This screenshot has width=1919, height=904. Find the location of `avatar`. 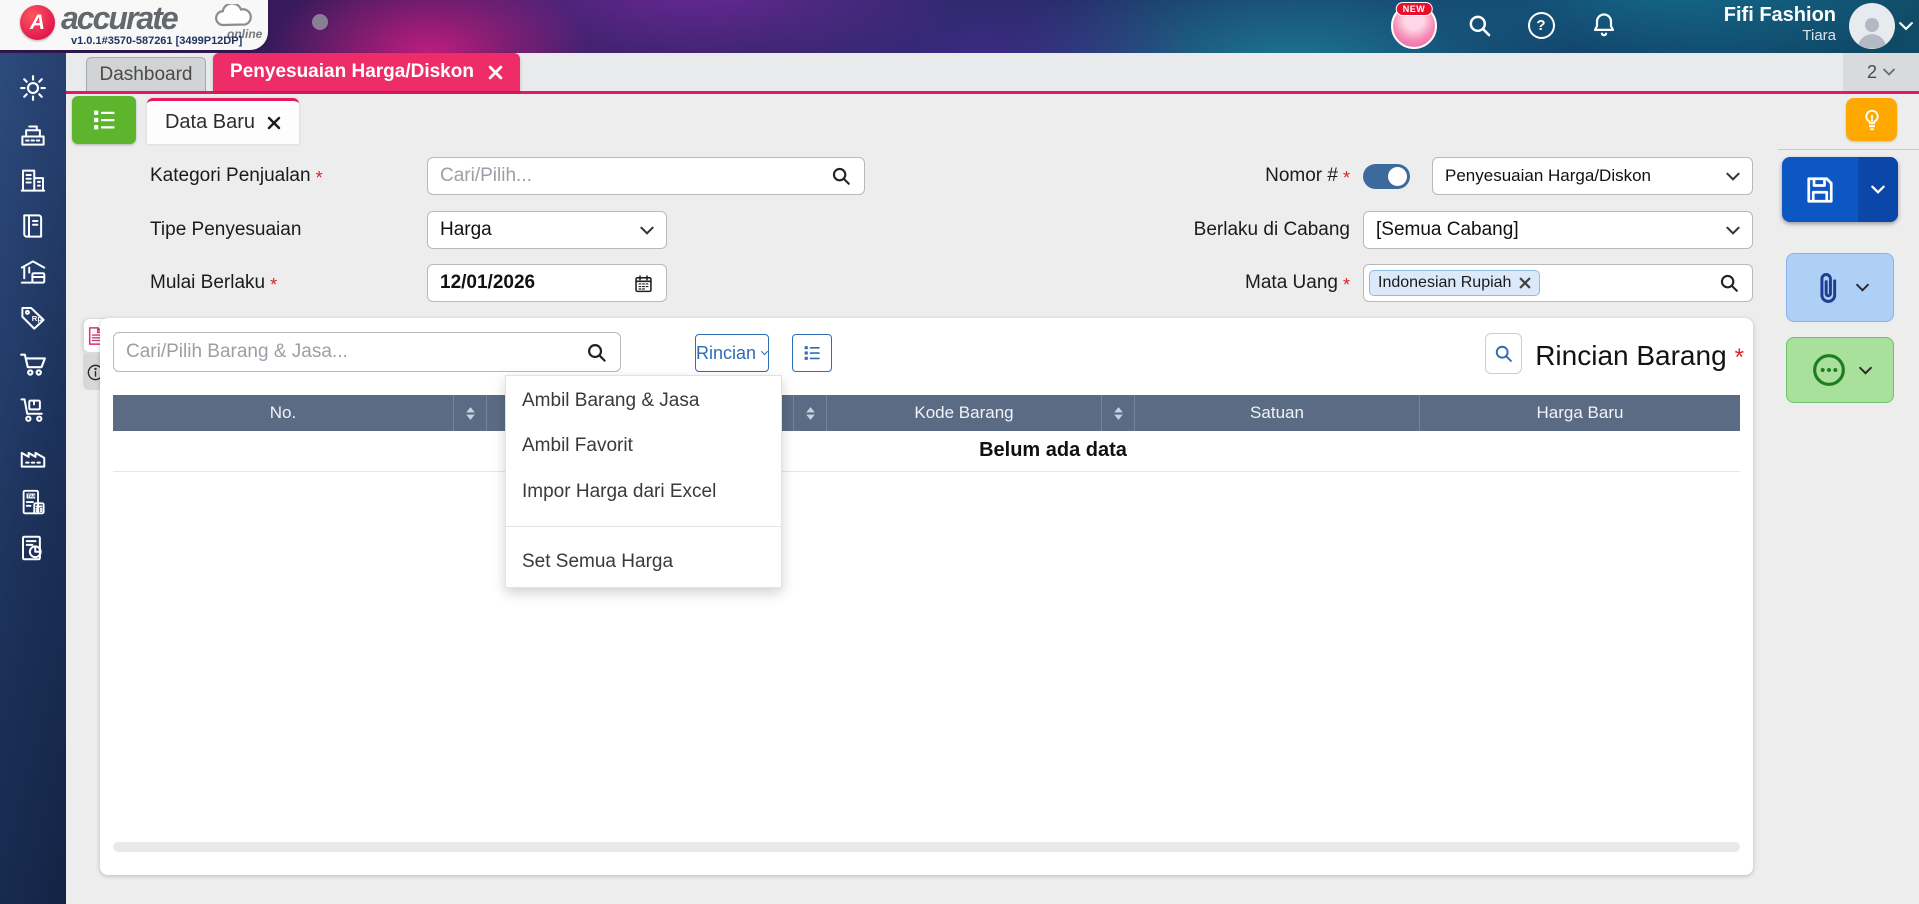

avatar is located at coordinates (1872, 26).